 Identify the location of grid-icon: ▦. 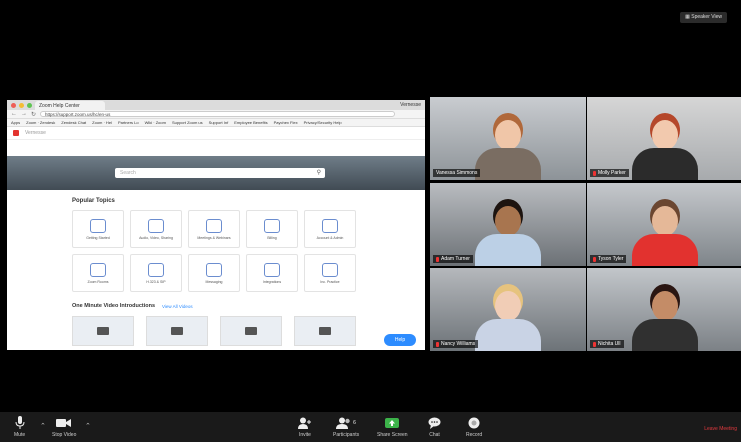
(687, 17).